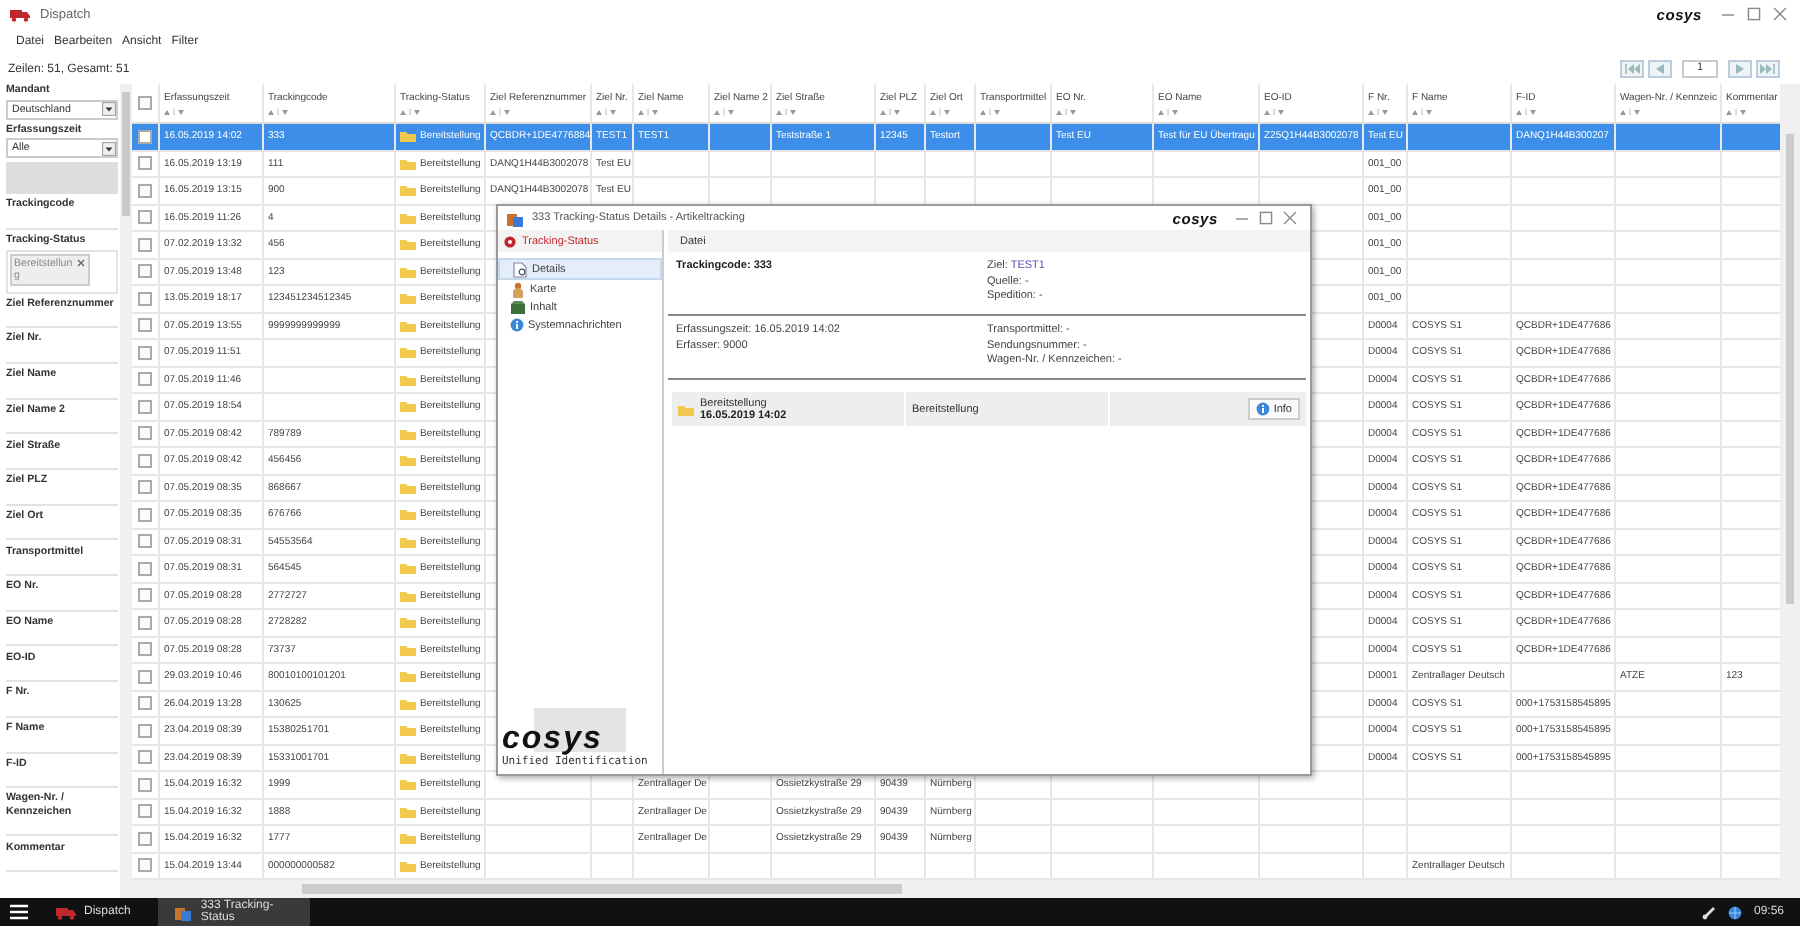 The image size is (1800, 926). Describe the element at coordinates (62, 178) in the screenshot. I see `date-range-panel` at that location.